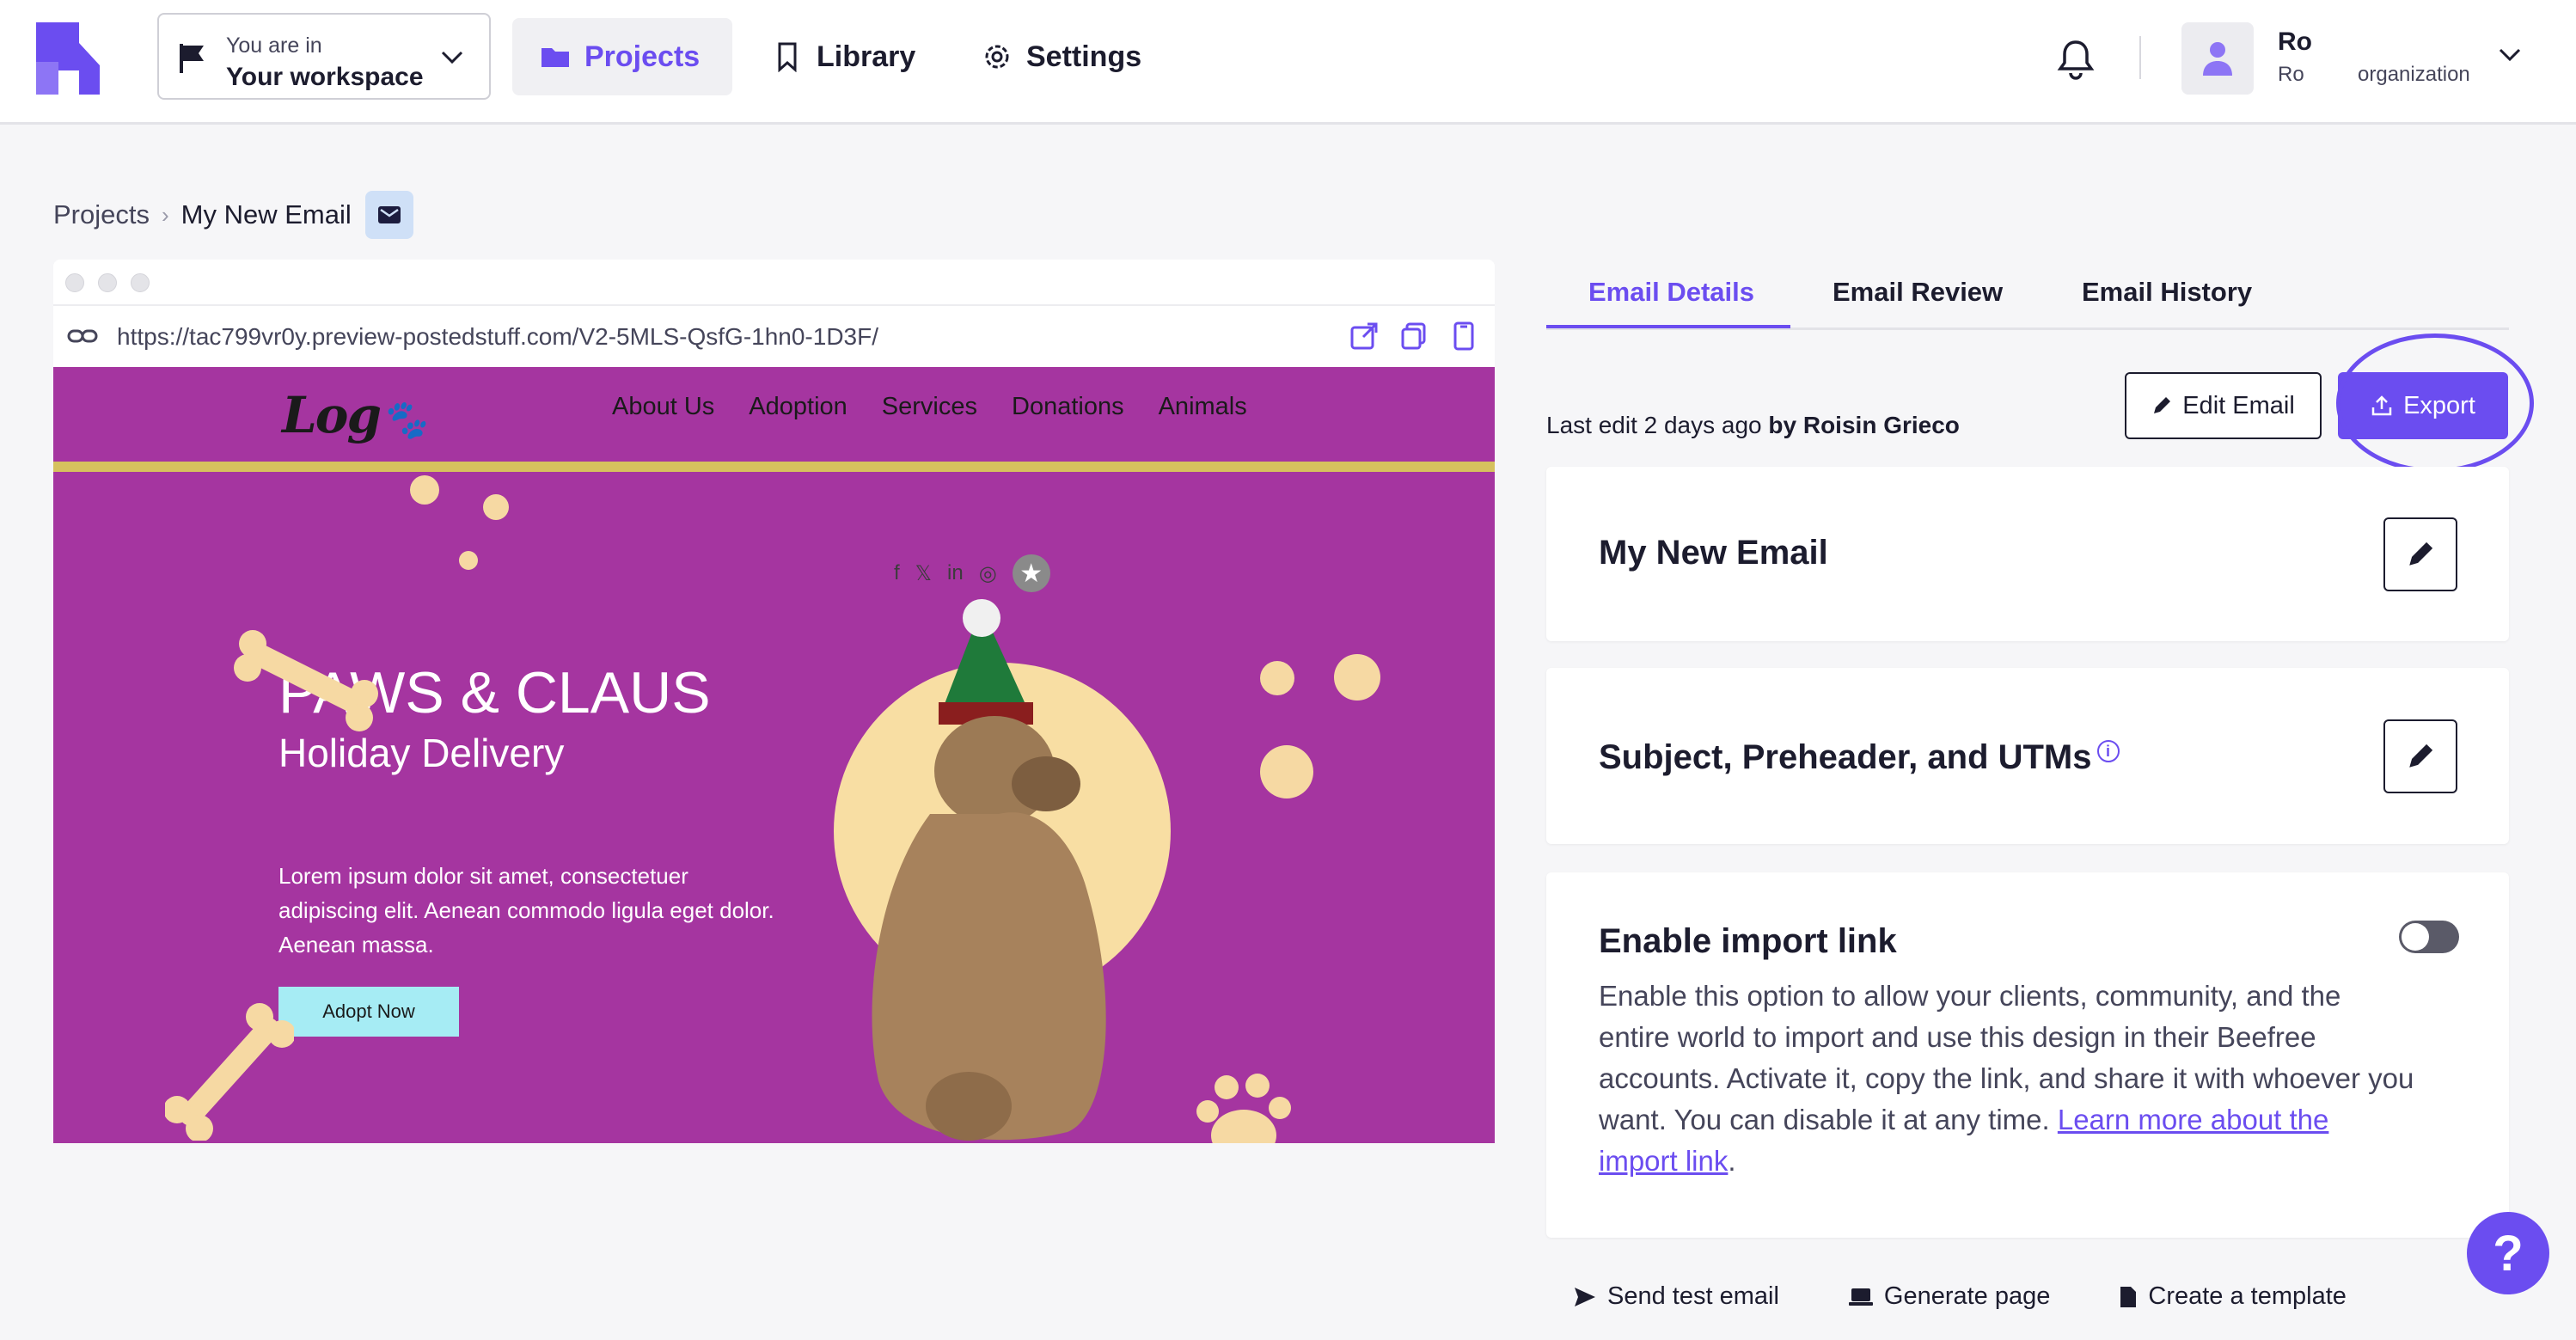 This screenshot has width=2576, height=1340. Describe the element at coordinates (1585, 1297) in the screenshot. I see `send-icon` at that location.